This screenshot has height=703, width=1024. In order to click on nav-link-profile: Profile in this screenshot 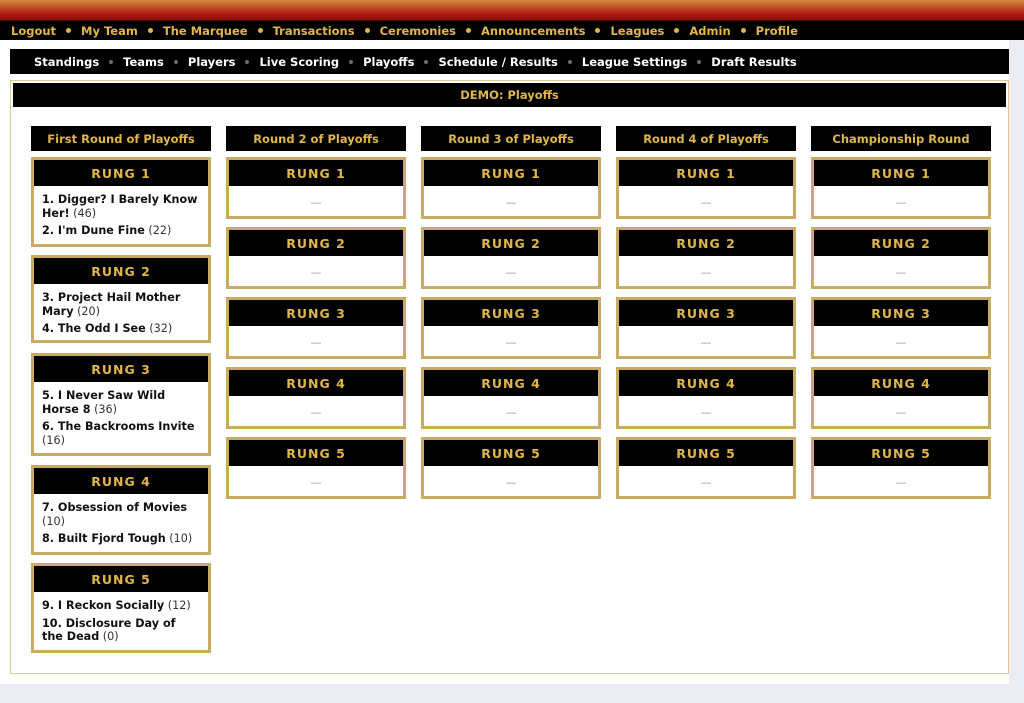, I will do `click(777, 31)`.